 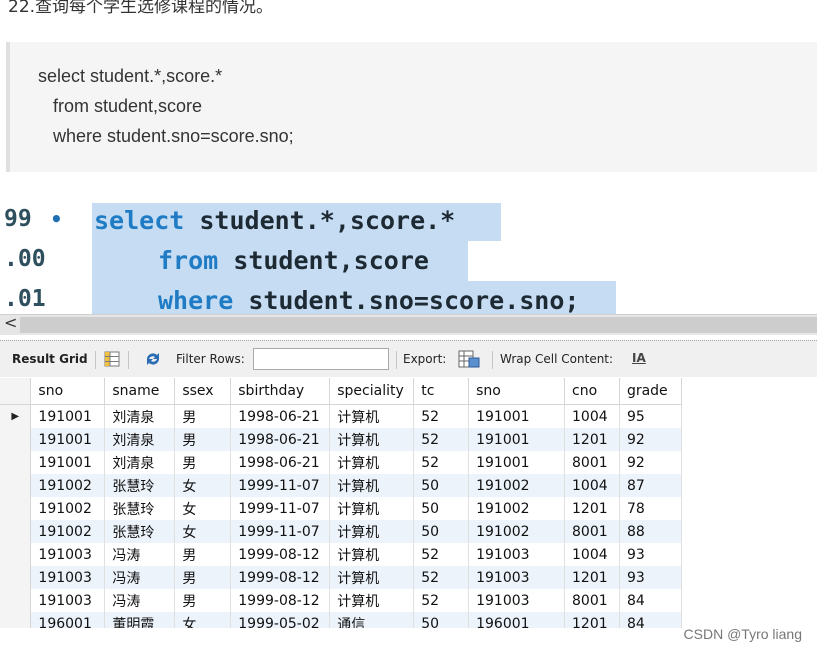 What do you see at coordinates (418, 325) in the screenshot?
I see `scrollbar-track` at bounding box center [418, 325].